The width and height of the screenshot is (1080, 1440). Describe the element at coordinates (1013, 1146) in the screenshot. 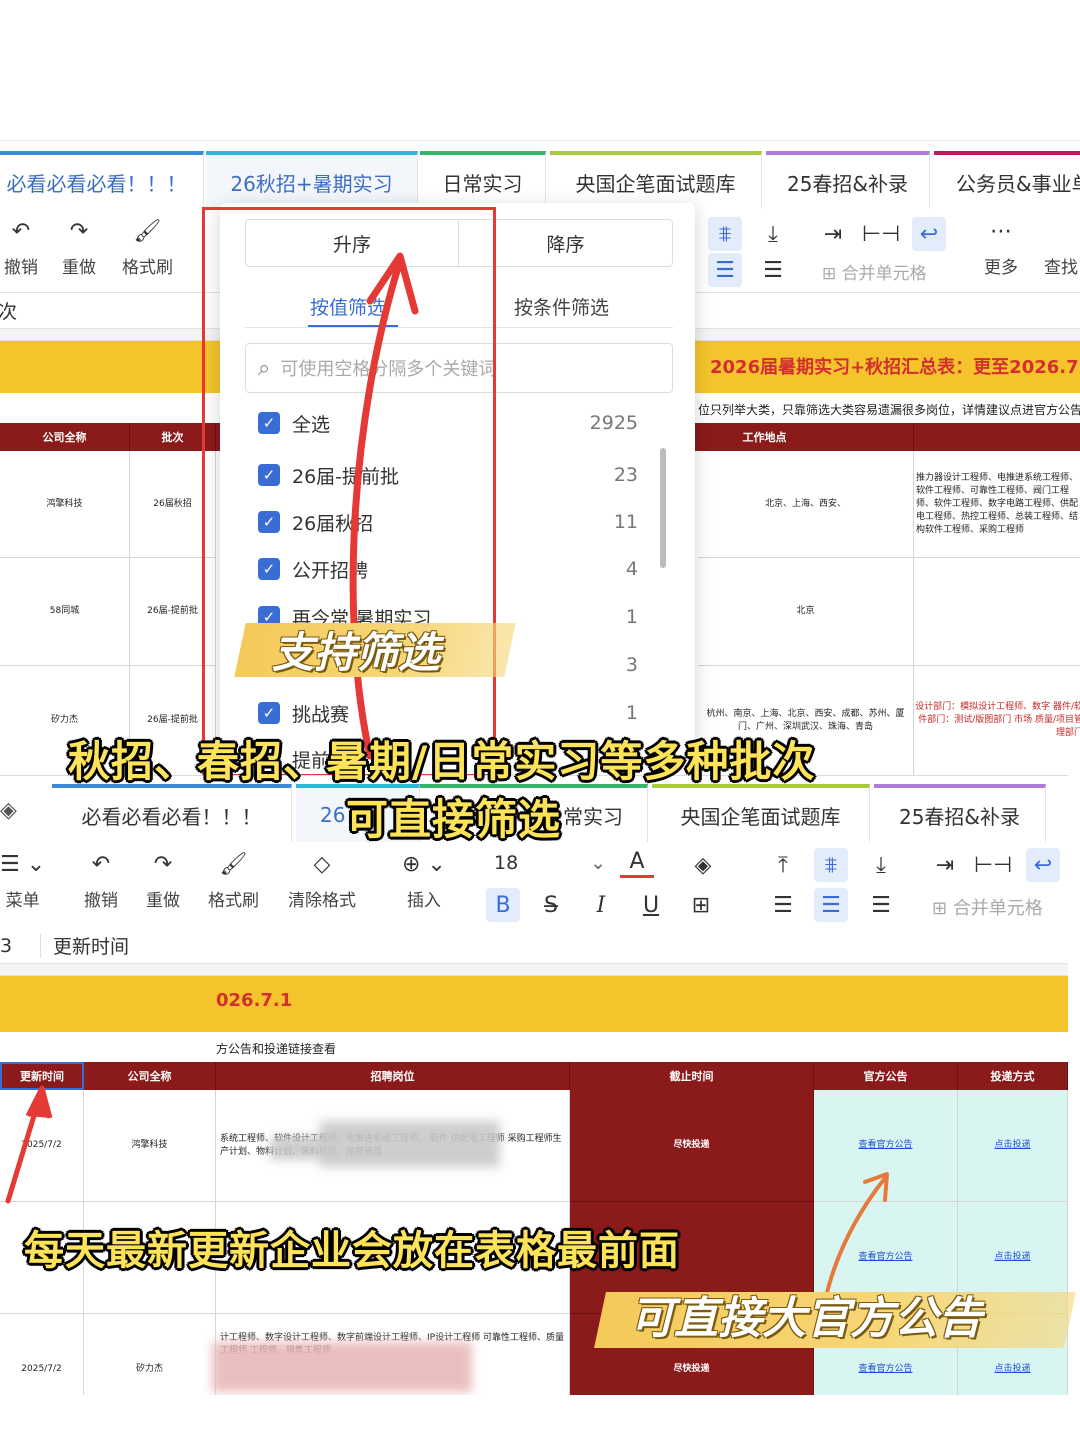

I see `apply-link: 点击投递` at that location.